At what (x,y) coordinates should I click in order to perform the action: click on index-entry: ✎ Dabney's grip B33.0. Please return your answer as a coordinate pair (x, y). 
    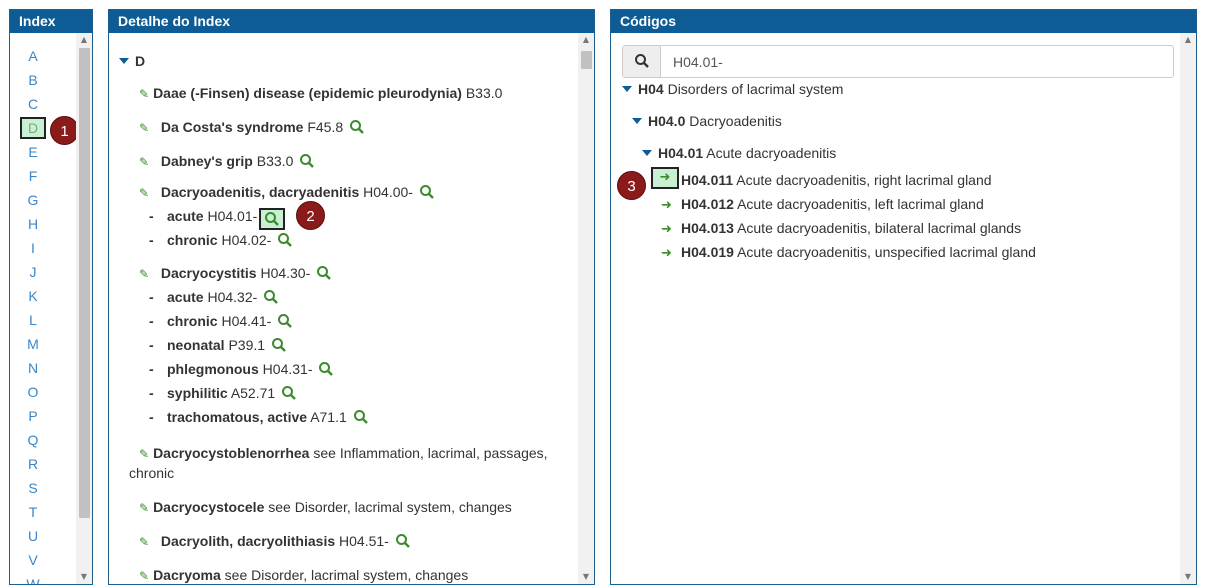
    Looking at the image, I should click on (227, 161).